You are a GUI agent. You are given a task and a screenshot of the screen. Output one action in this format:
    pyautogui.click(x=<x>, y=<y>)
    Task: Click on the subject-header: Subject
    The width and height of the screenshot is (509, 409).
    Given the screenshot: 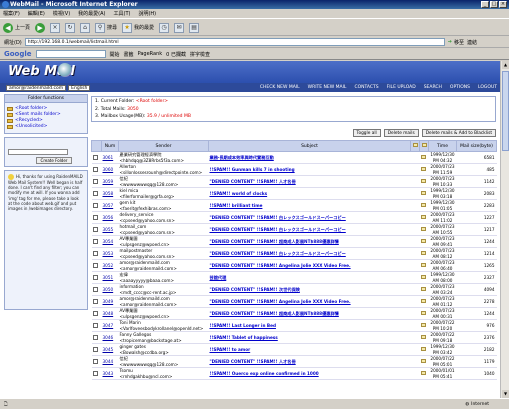 What is the action you would take?
    pyautogui.click(x=309, y=146)
    